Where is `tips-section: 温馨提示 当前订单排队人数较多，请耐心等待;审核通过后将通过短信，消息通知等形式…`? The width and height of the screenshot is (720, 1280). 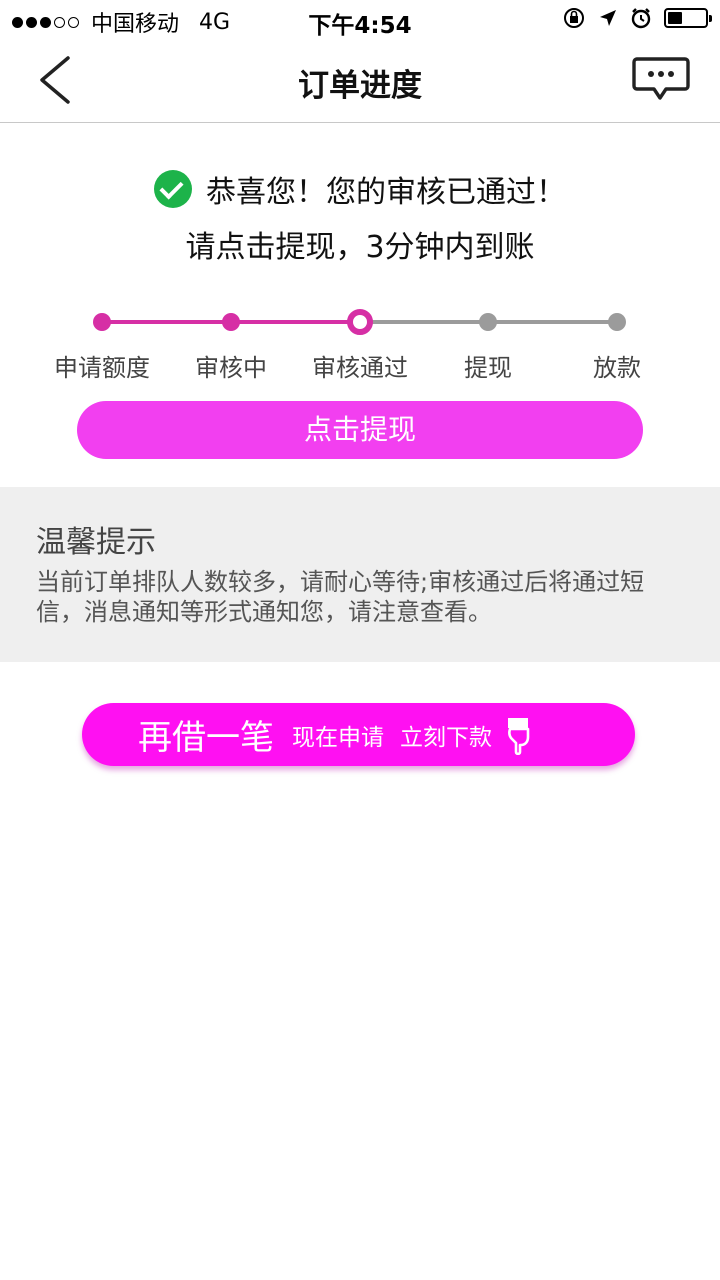 tips-section: 温馨提示 当前订单排队人数较多，请耐心等待;审核通过后将通过短信，消息通知等形式… is located at coordinates (360, 574).